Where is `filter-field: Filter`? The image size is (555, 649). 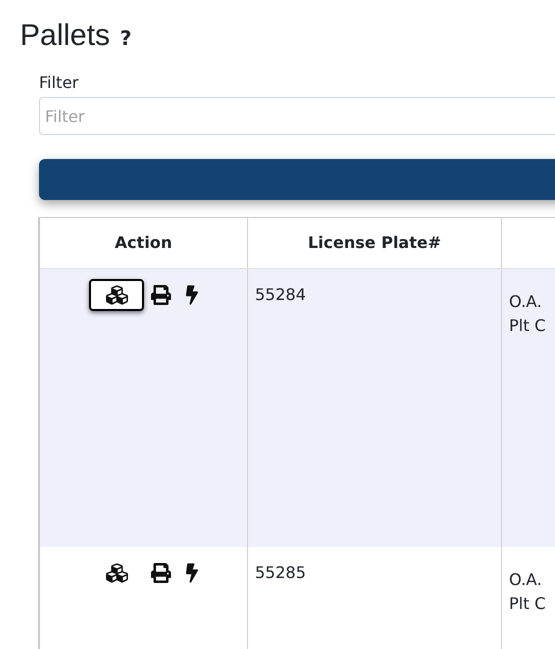
filter-field: Filter is located at coordinates (297, 116).